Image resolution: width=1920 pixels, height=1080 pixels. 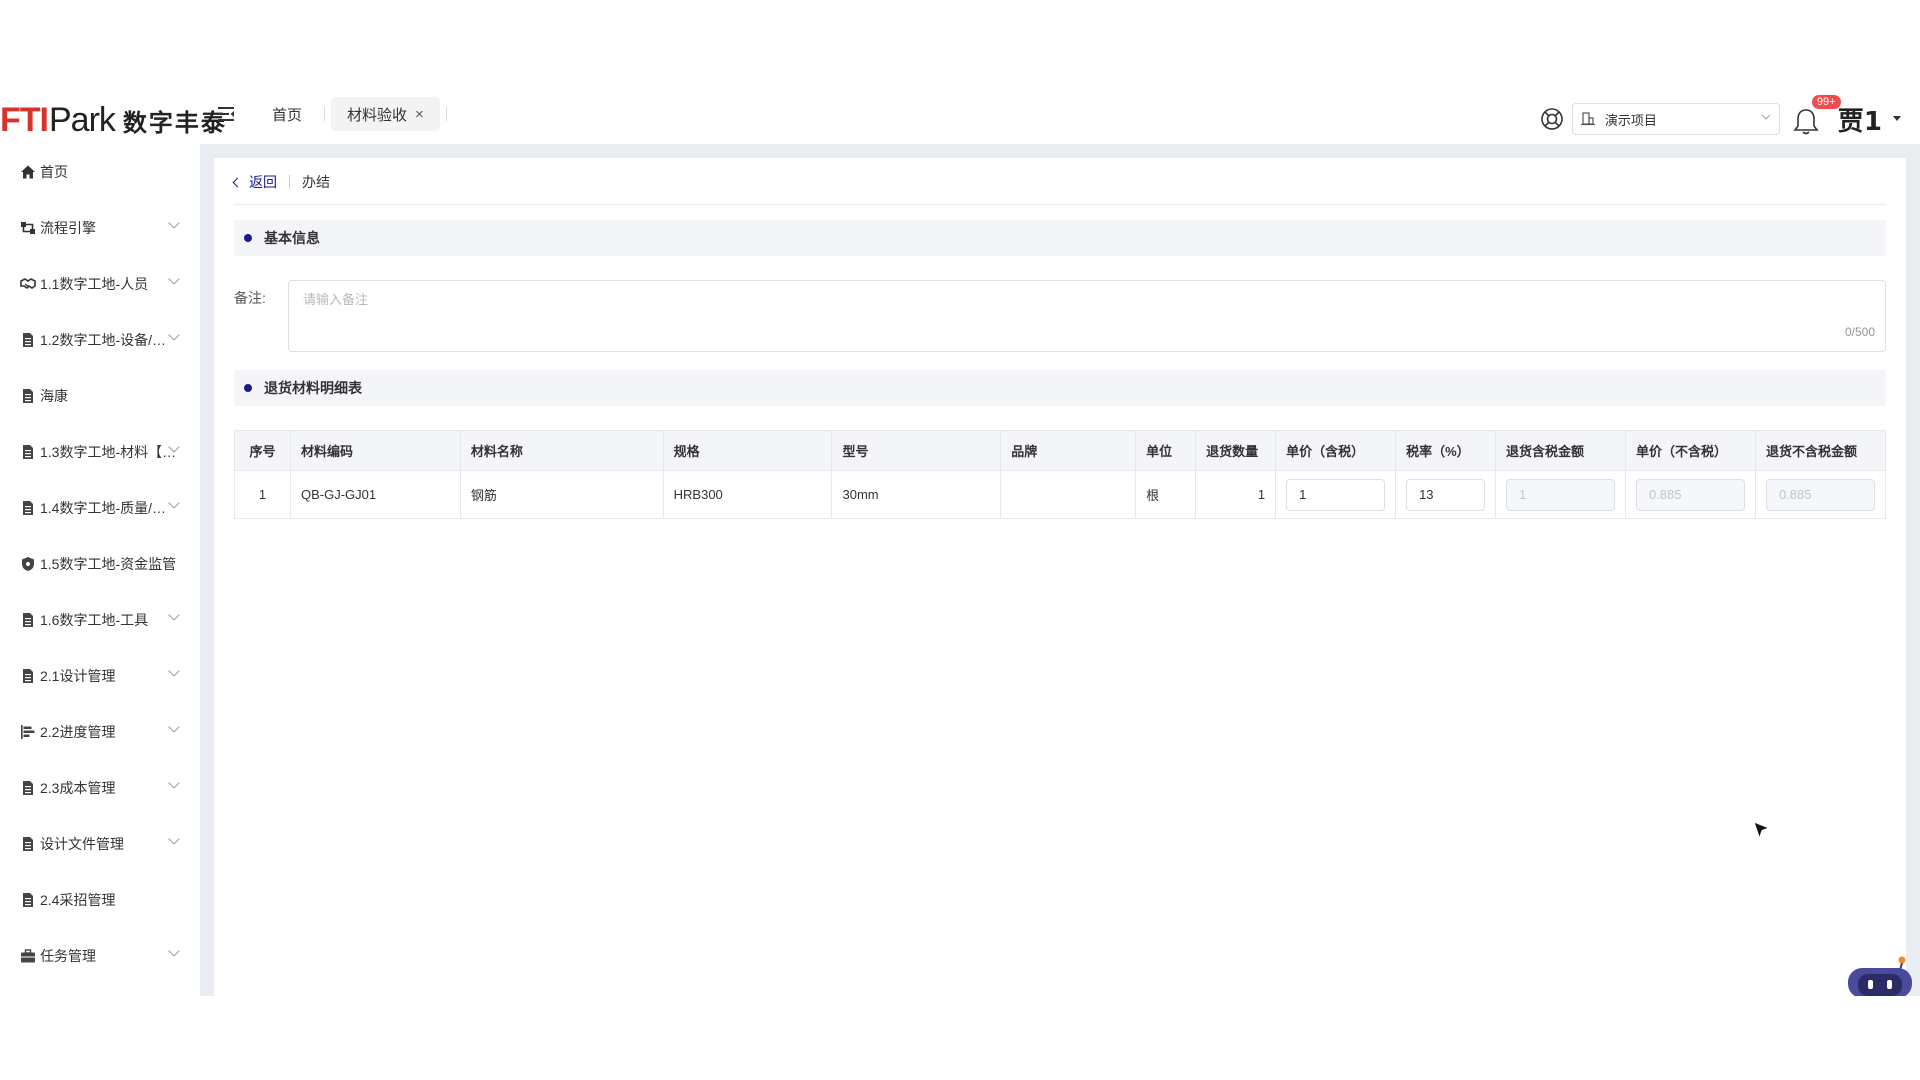 What do you see at coordinates (78, 900) in the screenshot?
I see `sidebar-item-label: 2.4采招管理` at bounding box center [78, 900].